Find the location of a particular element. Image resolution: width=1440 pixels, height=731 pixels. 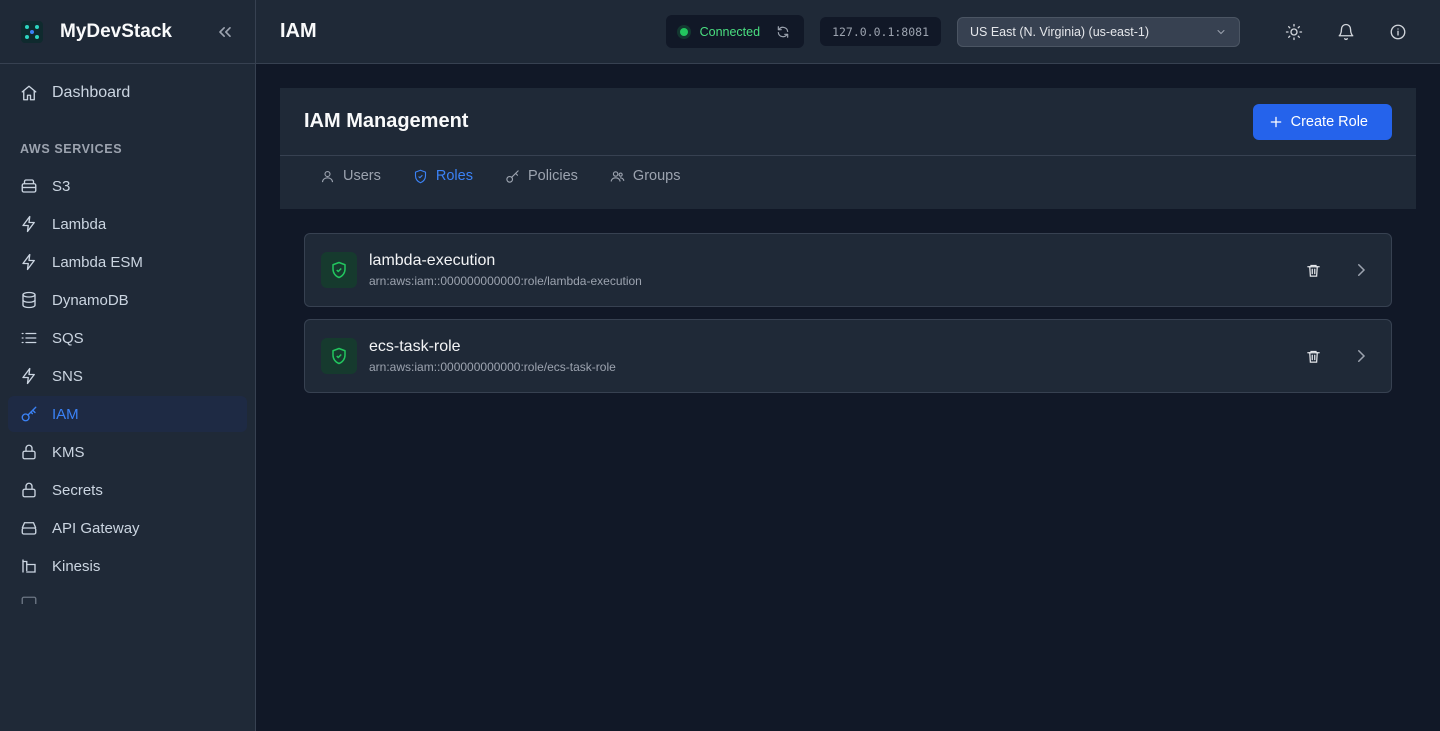

sidebar-item-sns: SNS is located at coordinates (127, 376).